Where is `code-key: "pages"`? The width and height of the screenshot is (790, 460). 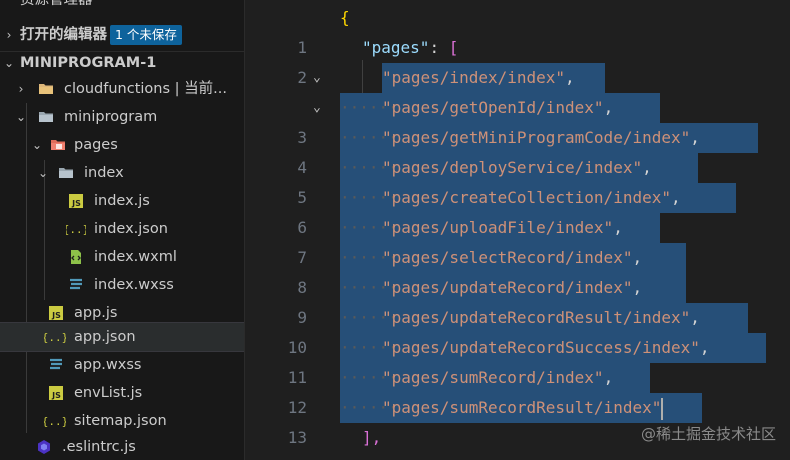 code-key: "pages" is located at coordinates (396, 47).